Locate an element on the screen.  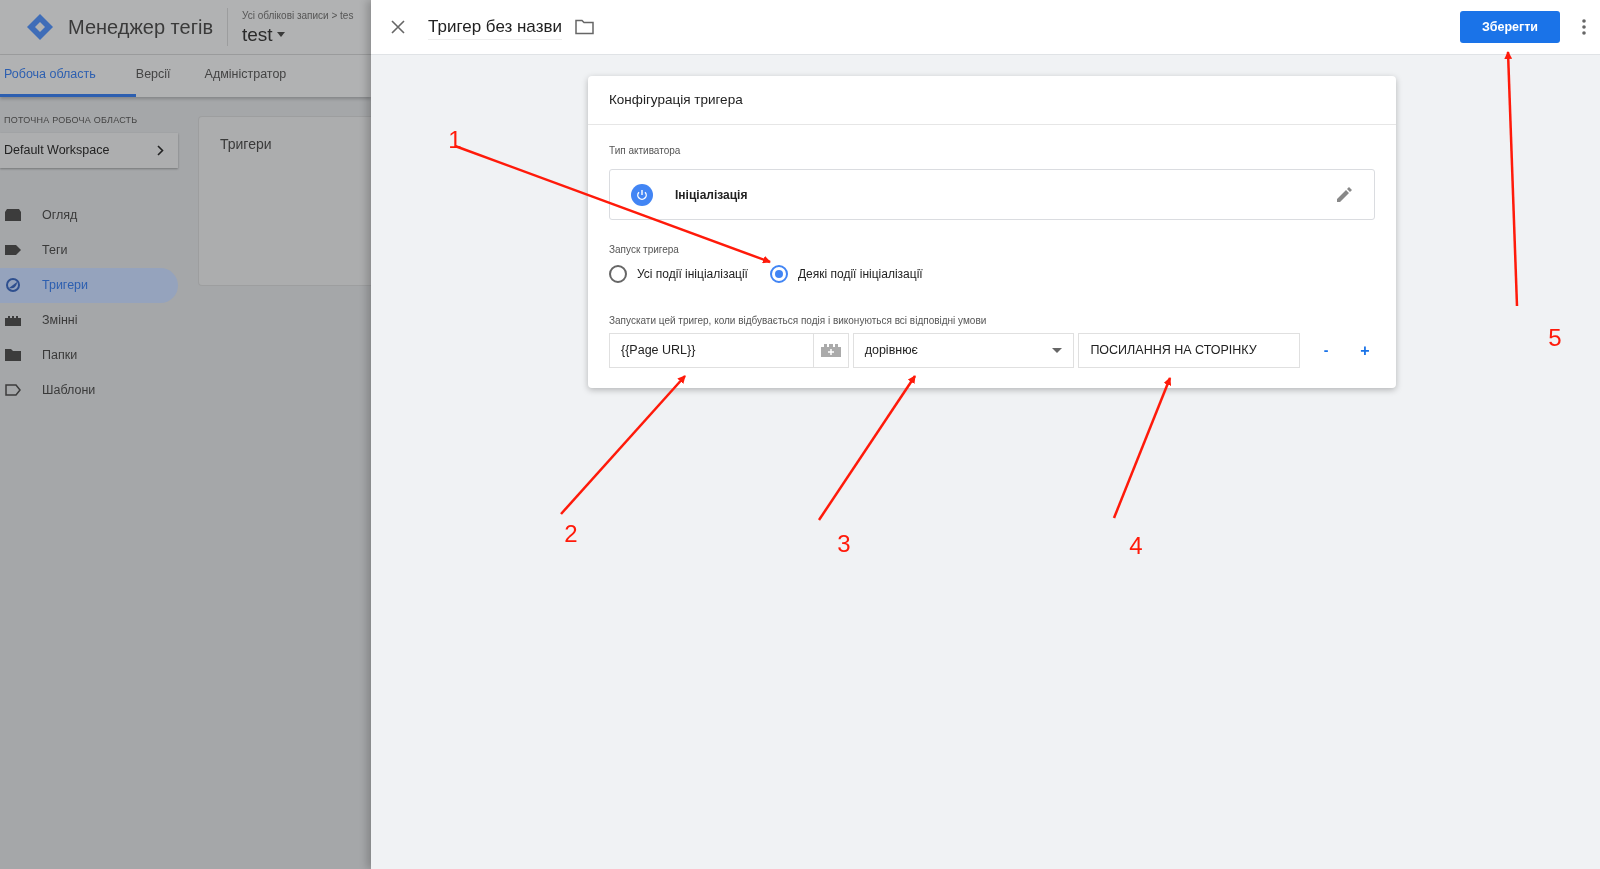
label-outline-icon is located at coordinates (13, 390).